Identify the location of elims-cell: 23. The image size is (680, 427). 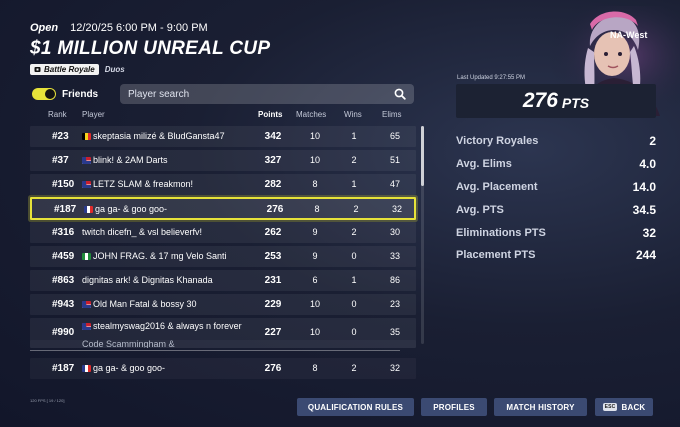
(394, 304).